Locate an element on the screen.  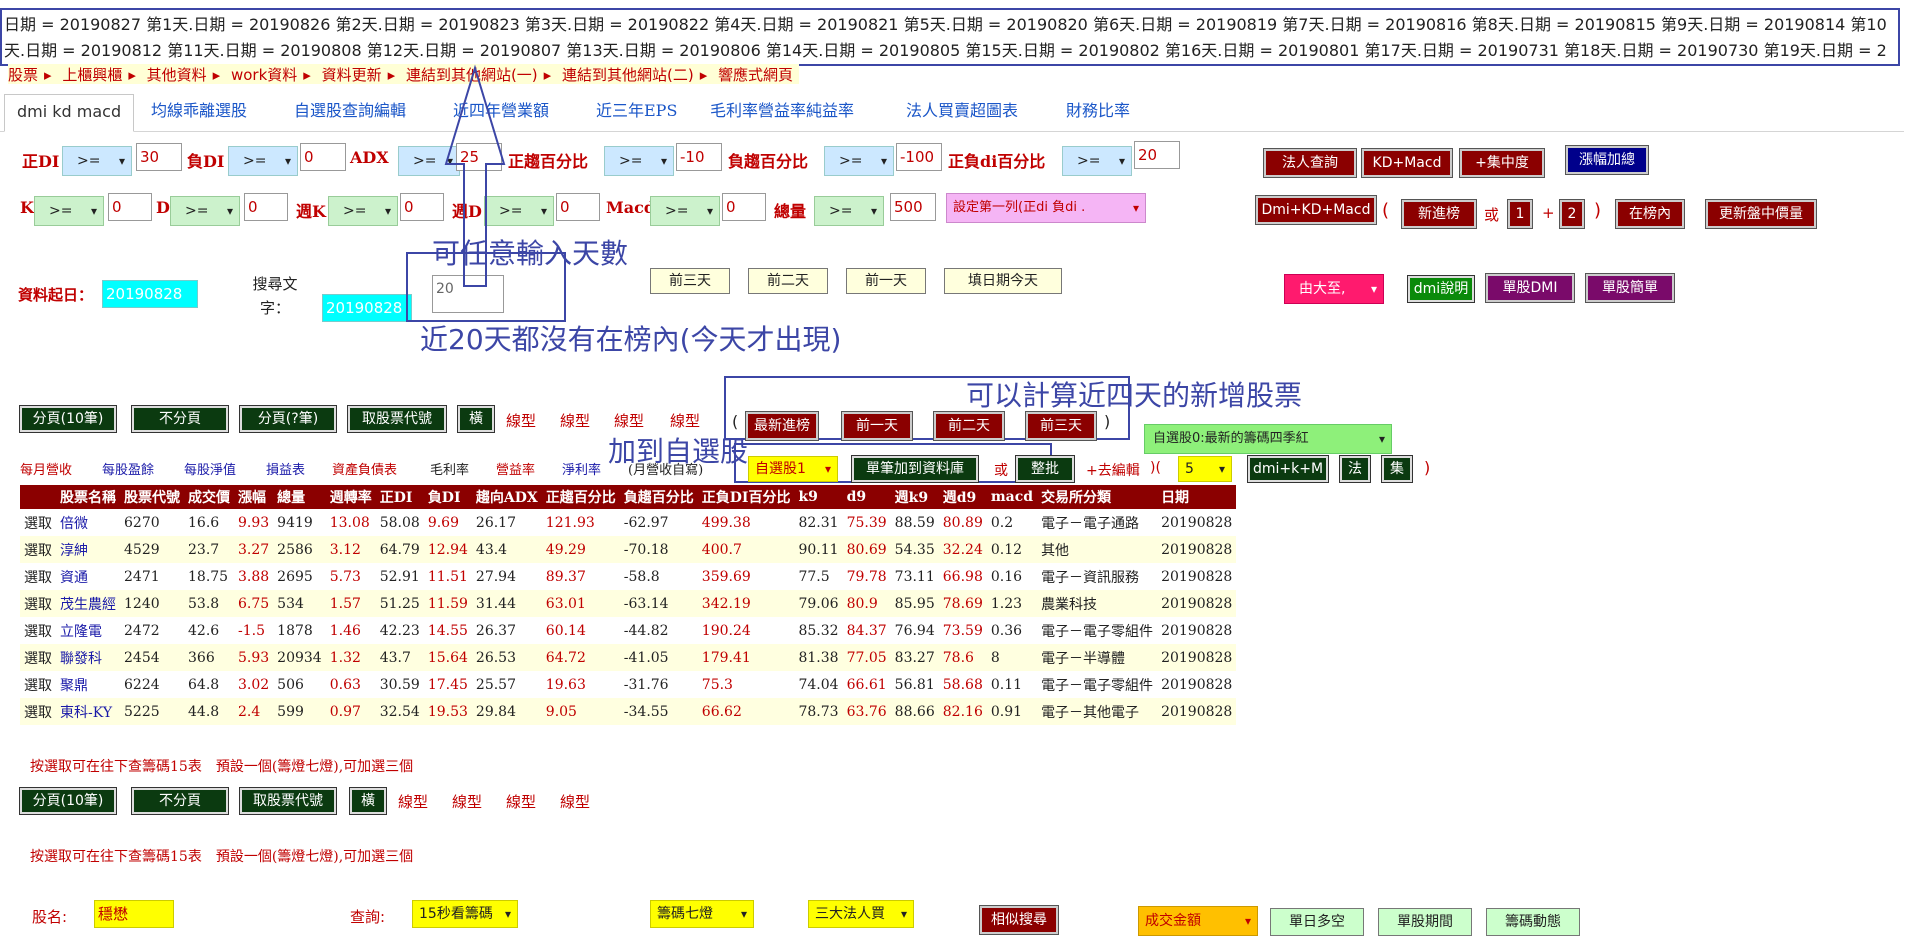
stock-name-link: 倍微 is located at coordinates (88, 522).